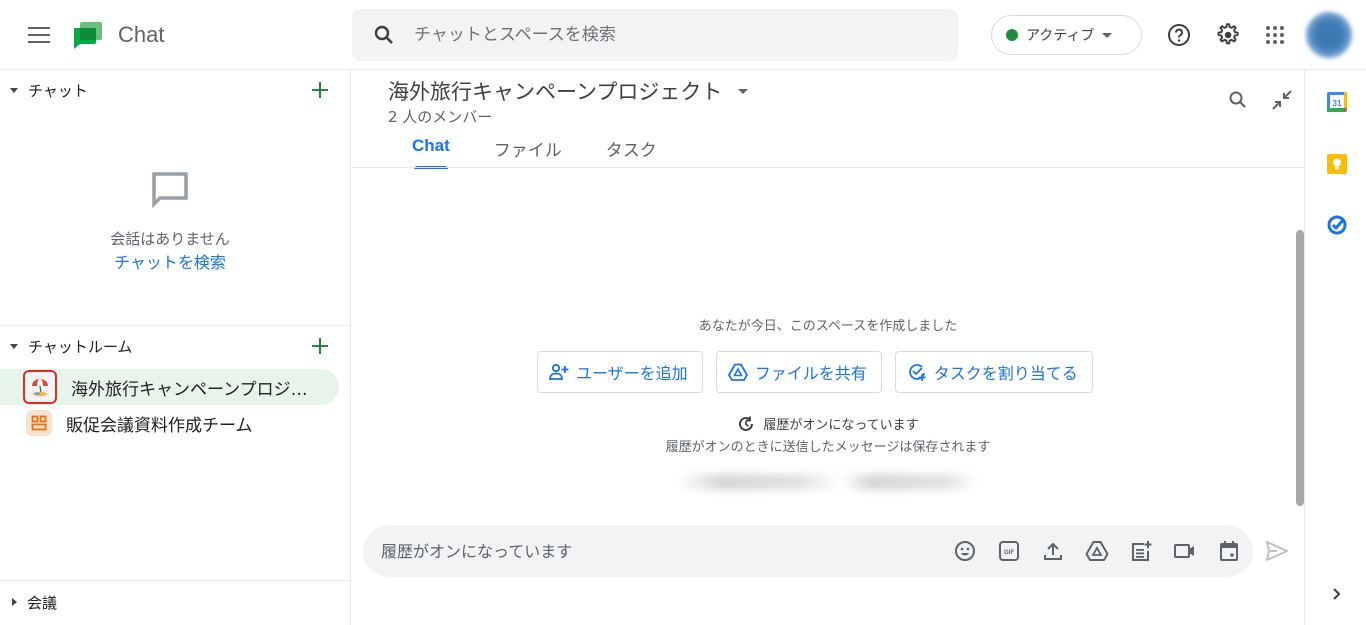 Image resolution: width=1366 pixels, height=625 pixels. I want to click on expand-side-panel-button, so click(1337, 594).